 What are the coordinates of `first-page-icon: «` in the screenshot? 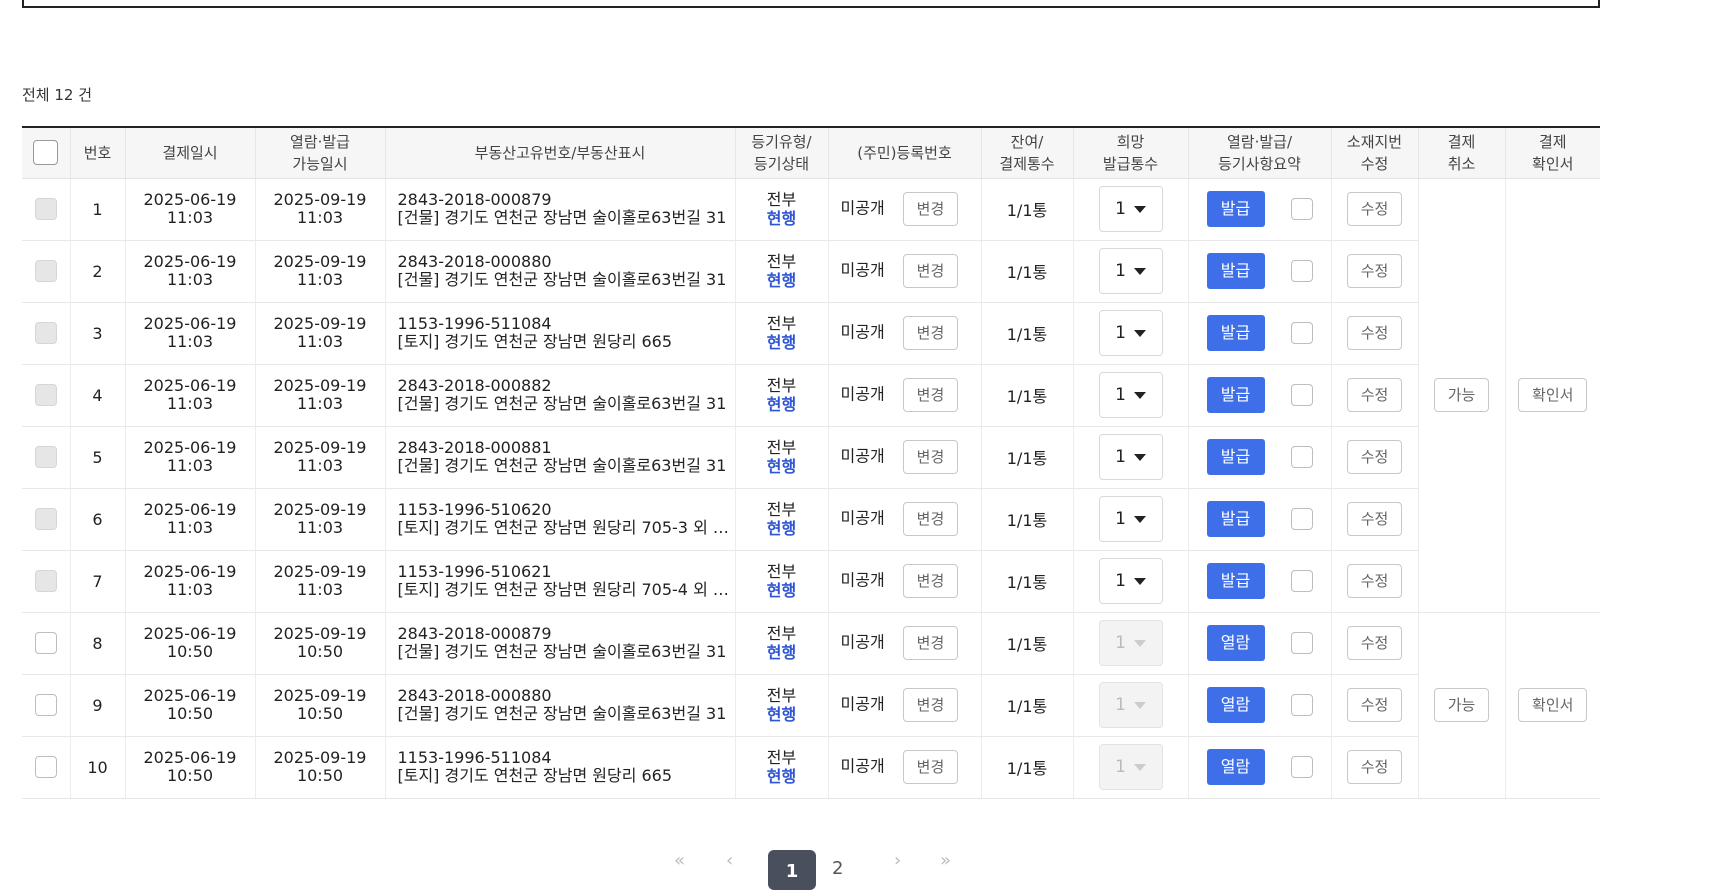 It's located at (679, 860).